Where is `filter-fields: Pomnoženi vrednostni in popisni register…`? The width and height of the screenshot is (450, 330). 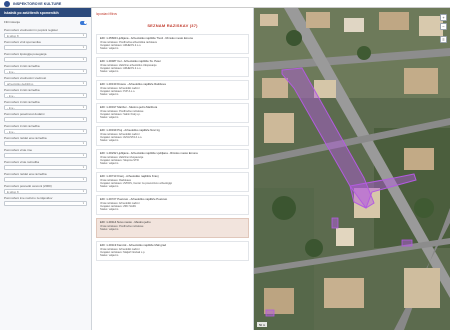
filter-fields: Pomnoženi vrednostni in popisni register… is located at coordinates (45, 116).